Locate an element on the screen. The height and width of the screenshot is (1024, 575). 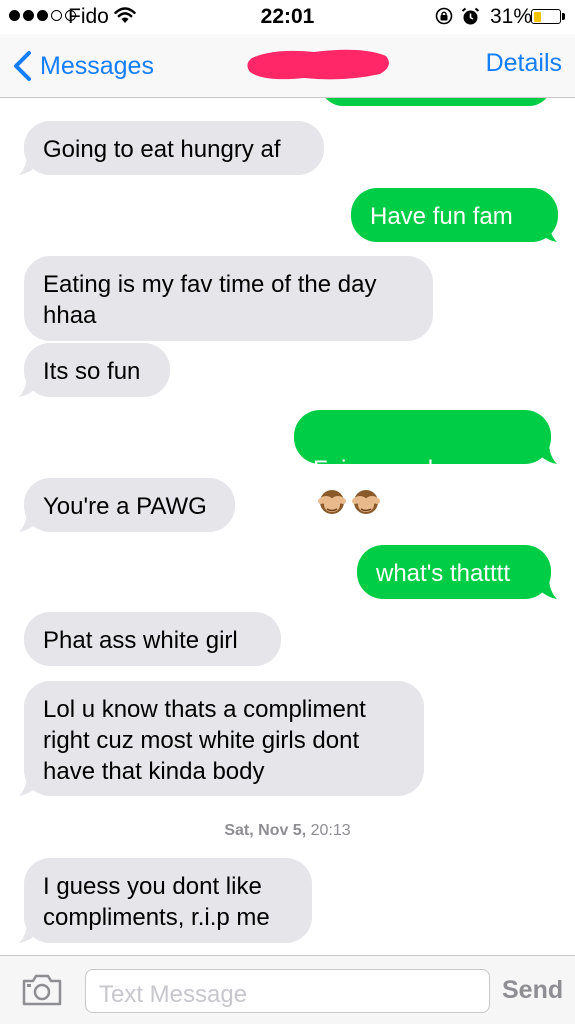
battery-cap is located at coordinates (563, 16).